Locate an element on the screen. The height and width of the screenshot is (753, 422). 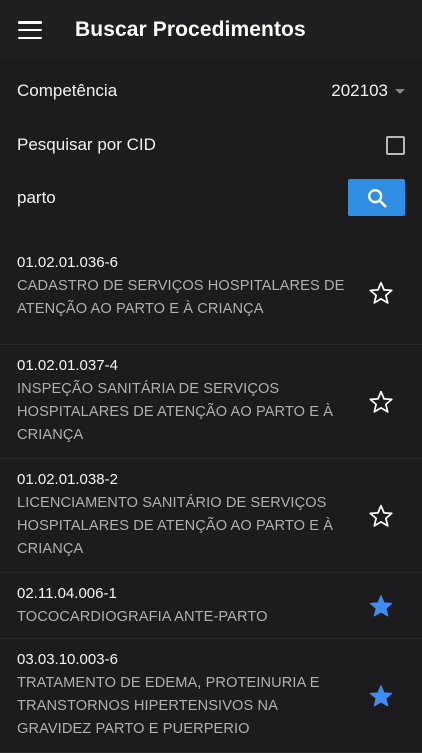
menu-icon is located at coordinates (30, 30).